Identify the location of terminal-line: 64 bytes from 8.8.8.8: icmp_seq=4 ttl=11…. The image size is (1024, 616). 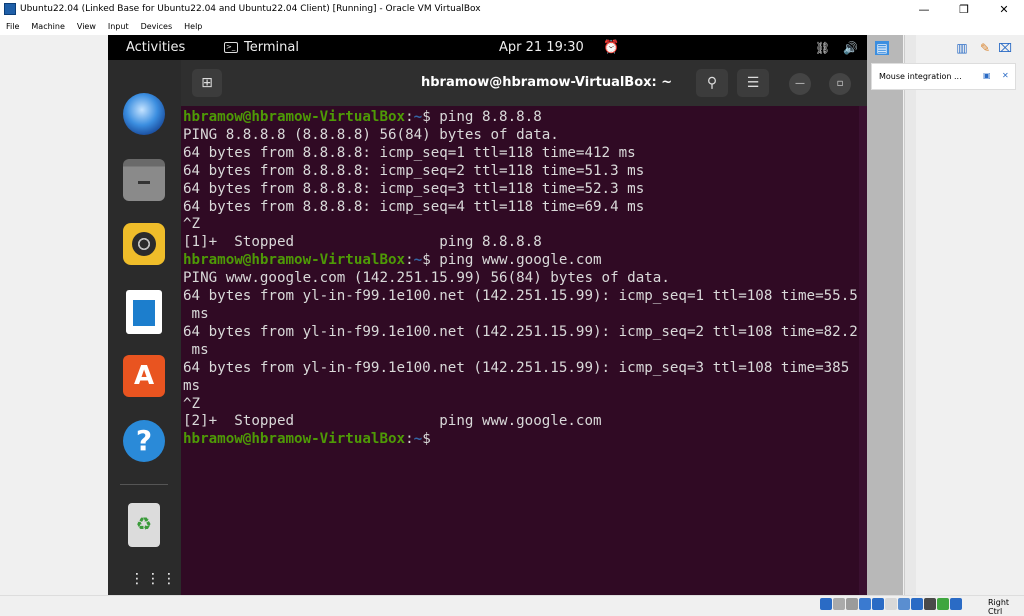
(520, 208).